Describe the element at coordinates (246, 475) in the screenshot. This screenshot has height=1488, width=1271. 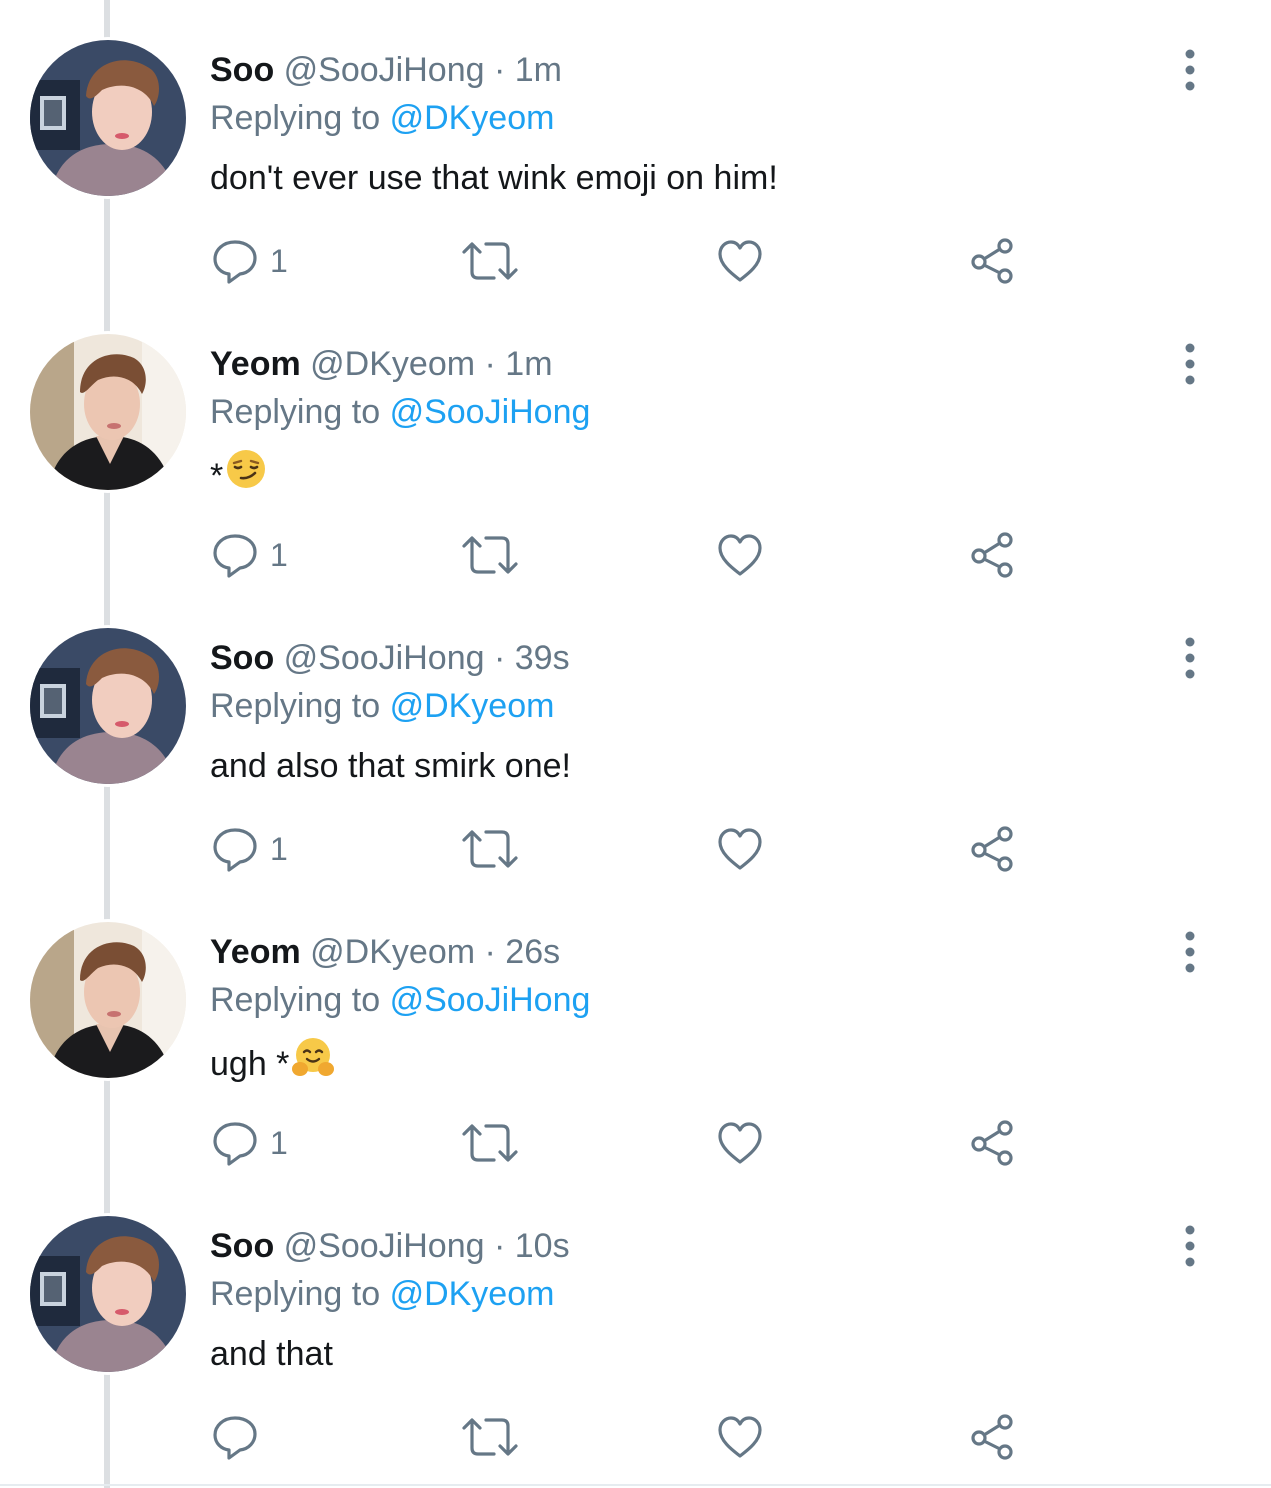
I see `smirking-face-emoji` at that location.